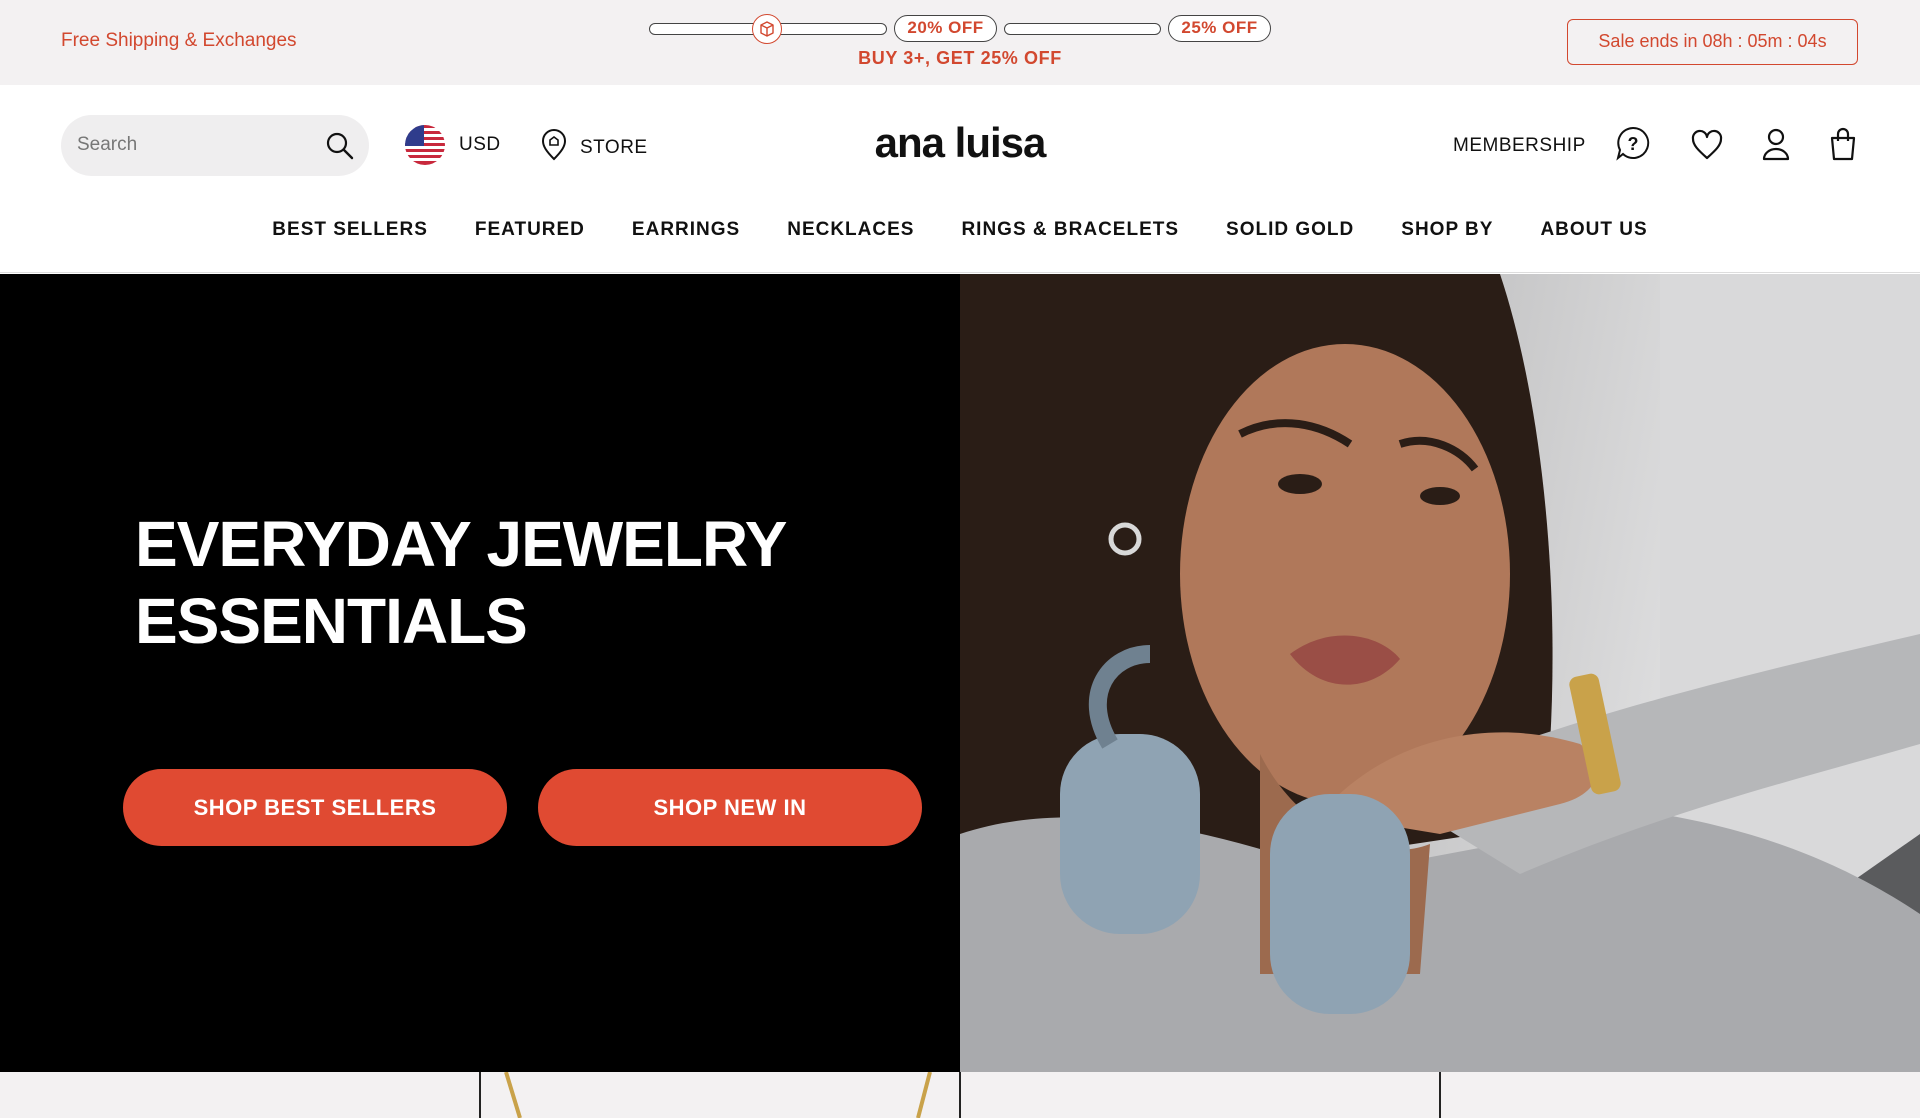  What do you see at coordinates (1593, 230) in the screenshot?
I see `nav-about-us: ABOUT US` at bounding box center [1593, 230].